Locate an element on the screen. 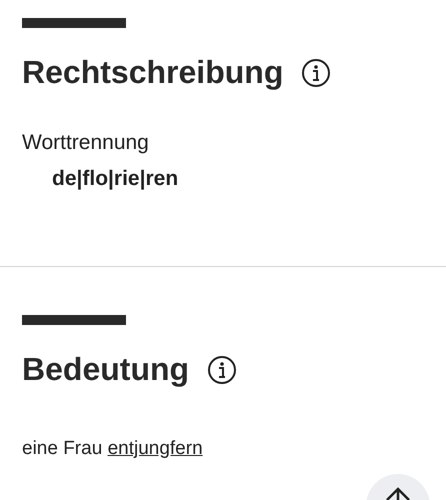  arrow-up-icon is located at coordinates (398, 493).